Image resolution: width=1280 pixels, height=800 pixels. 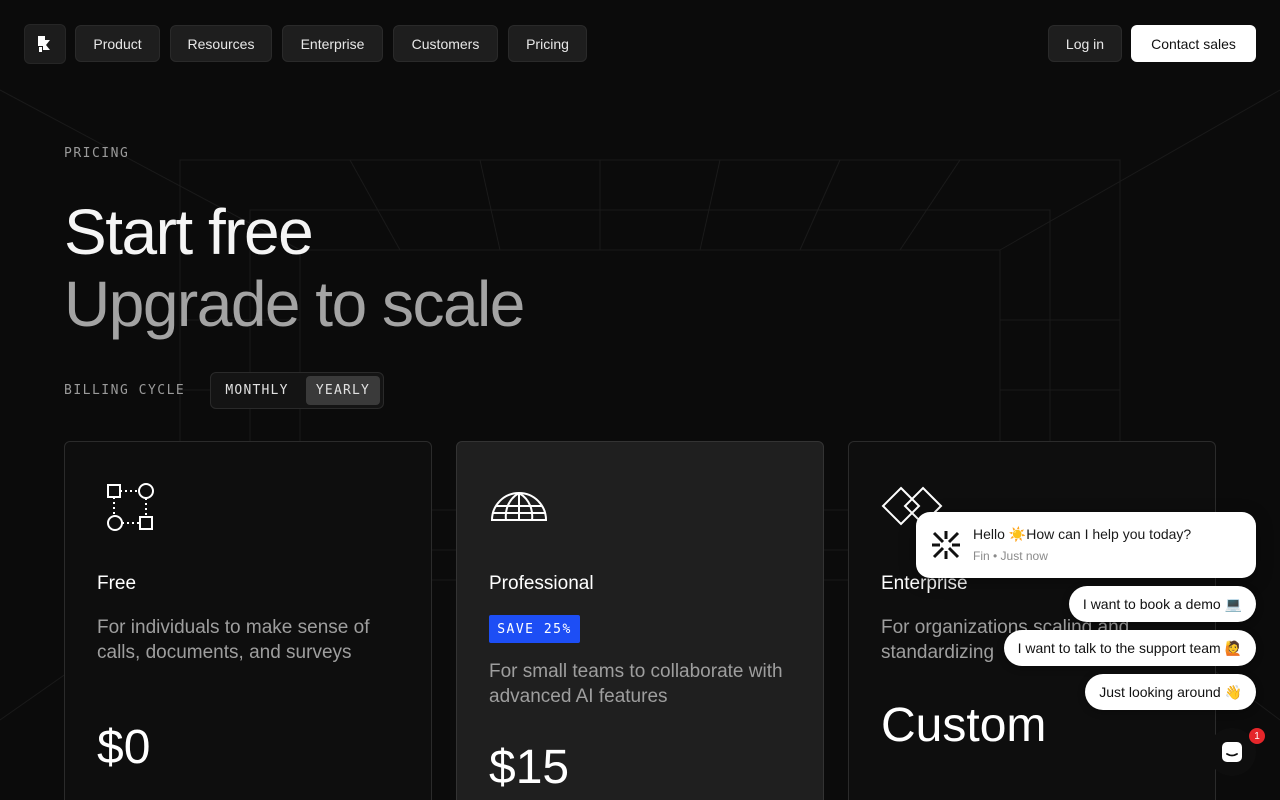 I want to click on nav-item-pricing: Pricing, so click(x=547, y=43).